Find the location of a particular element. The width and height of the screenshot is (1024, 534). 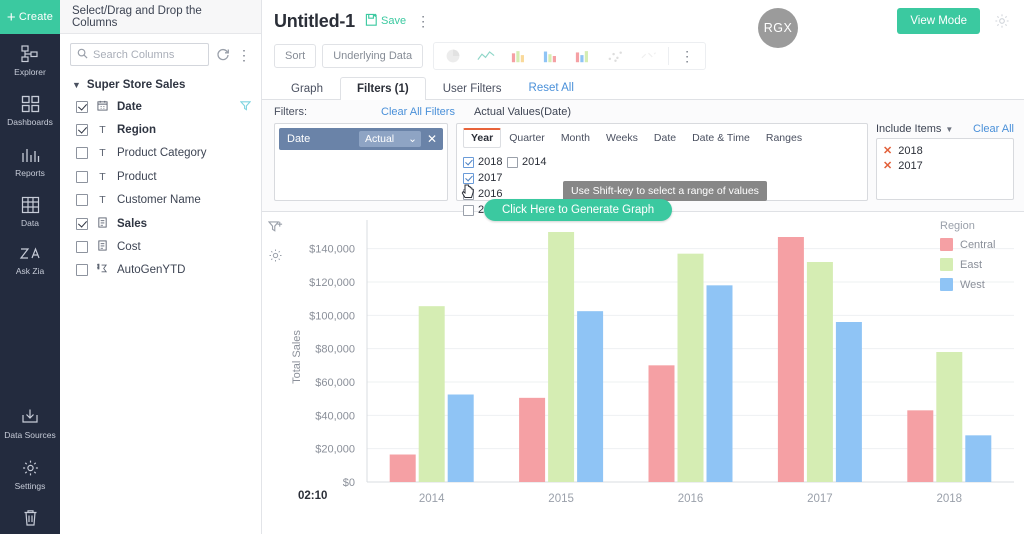

filter-chip-date: Date Actual ⌄ ✕ is located at coordinates (361, 139).